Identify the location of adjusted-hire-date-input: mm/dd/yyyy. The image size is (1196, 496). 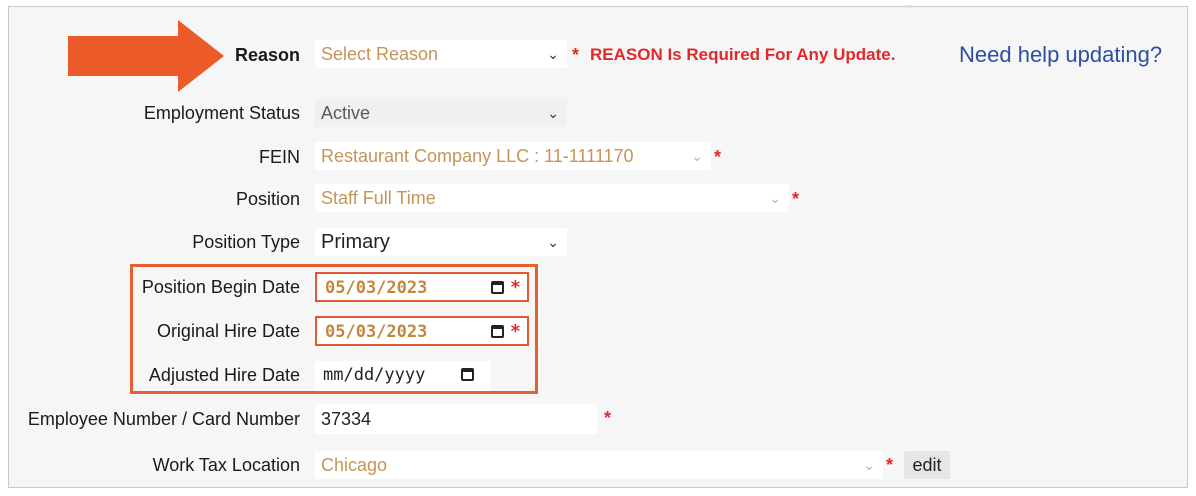
(403, 376).